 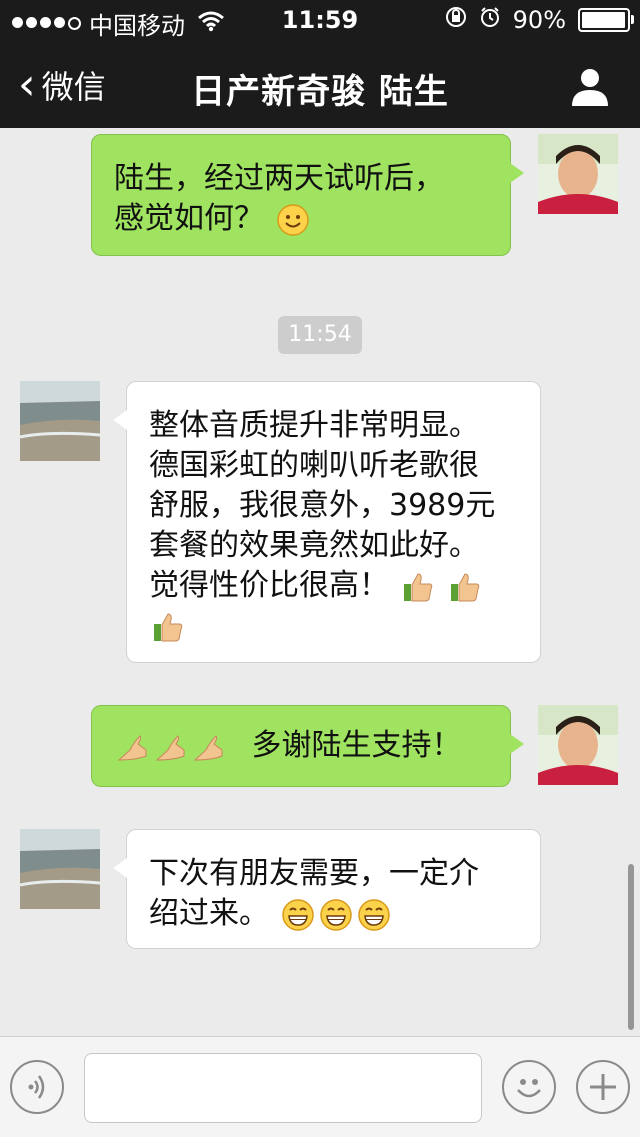 What do you see at coordinates (209, 913) in the screenshot?
I see `message-text: 绍过来。` at bounding box center [209, 913].